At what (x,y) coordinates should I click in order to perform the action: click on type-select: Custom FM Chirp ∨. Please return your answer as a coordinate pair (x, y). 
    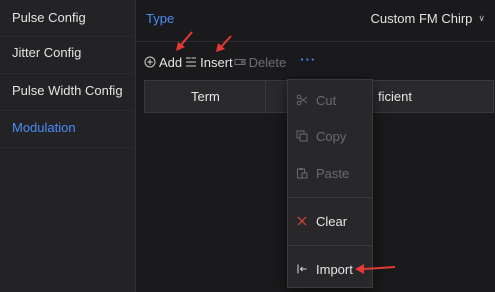
    Looking at the image, I should click on (428, 18).